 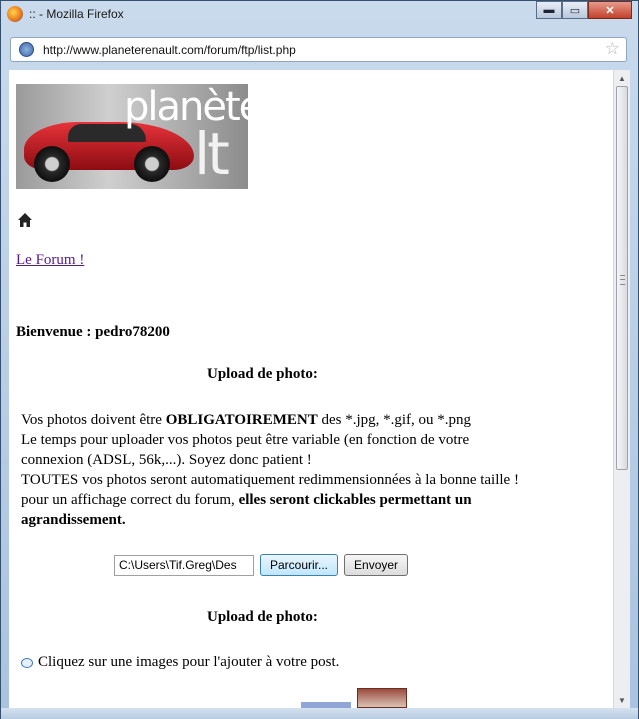 I want to click on window-controls: ▬ ▭ ✕, so click(x=584, y=10).